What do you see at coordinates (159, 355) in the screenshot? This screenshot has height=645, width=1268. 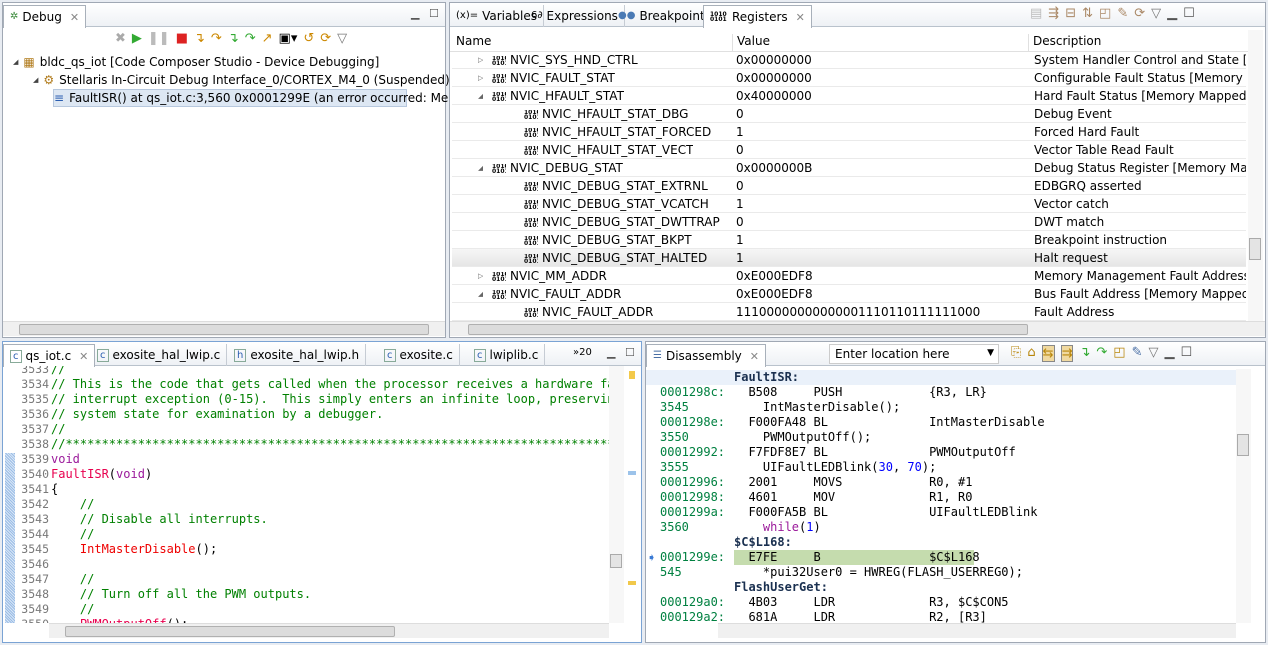 I see `editor-tab: c exosite_hal_lwip.c` at bounding box center [159, 355].